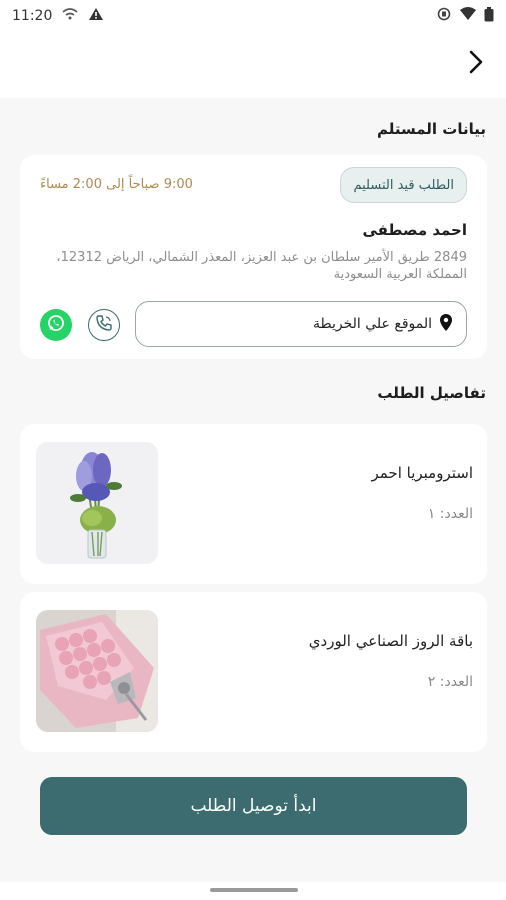 This screenshot has width=506, height=900. I want to click on map-location-label: الموقع علي الخريطة, so click(372, 324).